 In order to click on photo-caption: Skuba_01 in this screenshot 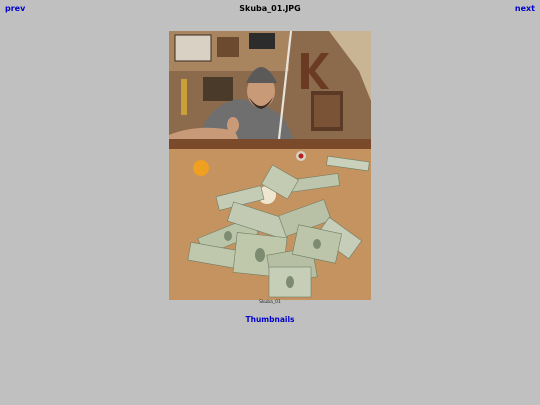, I will do `click(270, 302)`.